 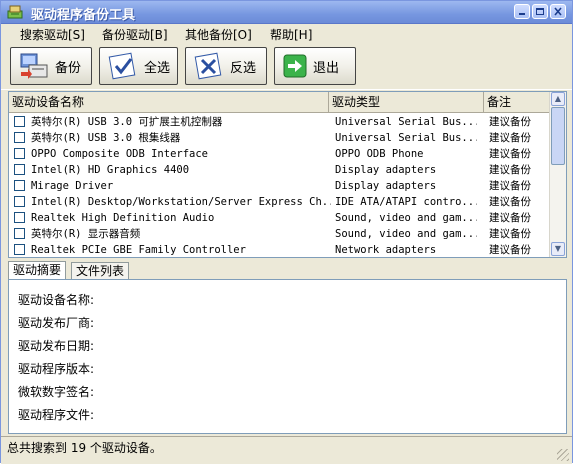 What do you see at coordinates (243, 68) in the screenshot?
I see `invert-selection-label: 反选` at bounding box center [243, 68].